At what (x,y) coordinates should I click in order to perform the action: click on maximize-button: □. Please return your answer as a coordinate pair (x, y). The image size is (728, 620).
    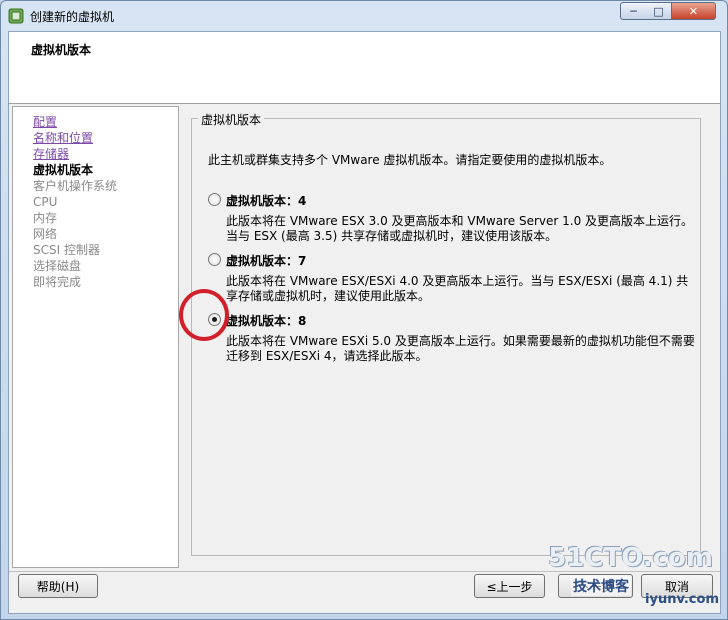
    Looking at the image, I should click on (659, 11).